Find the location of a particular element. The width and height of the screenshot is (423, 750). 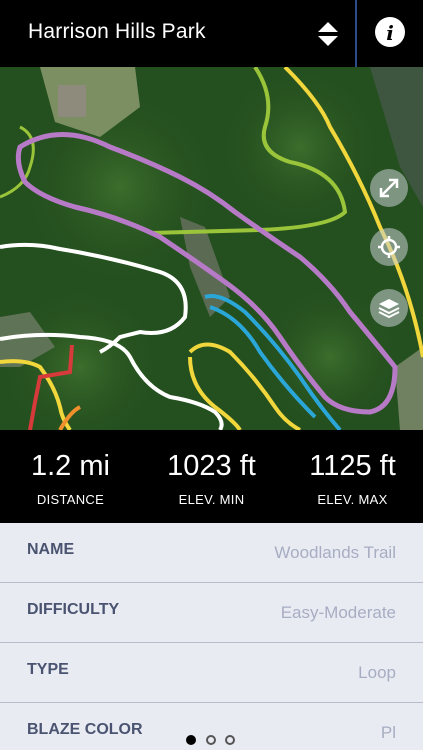

info-icon: i is located at coordinates (390, 33).